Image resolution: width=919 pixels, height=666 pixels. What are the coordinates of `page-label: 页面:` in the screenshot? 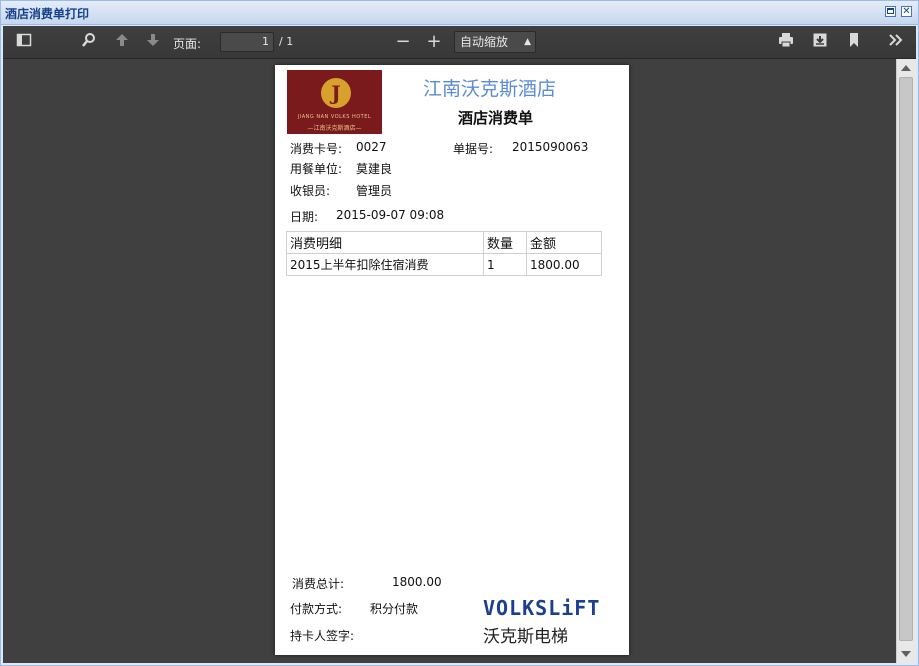 It's located at (187, 44).